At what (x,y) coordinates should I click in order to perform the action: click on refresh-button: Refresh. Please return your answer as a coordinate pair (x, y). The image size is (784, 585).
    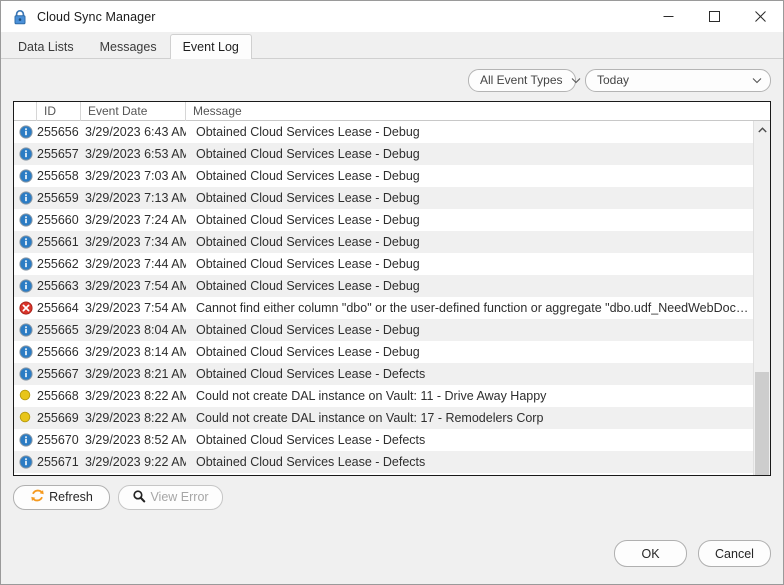
    Looking at the image, I should click on (61, 497).